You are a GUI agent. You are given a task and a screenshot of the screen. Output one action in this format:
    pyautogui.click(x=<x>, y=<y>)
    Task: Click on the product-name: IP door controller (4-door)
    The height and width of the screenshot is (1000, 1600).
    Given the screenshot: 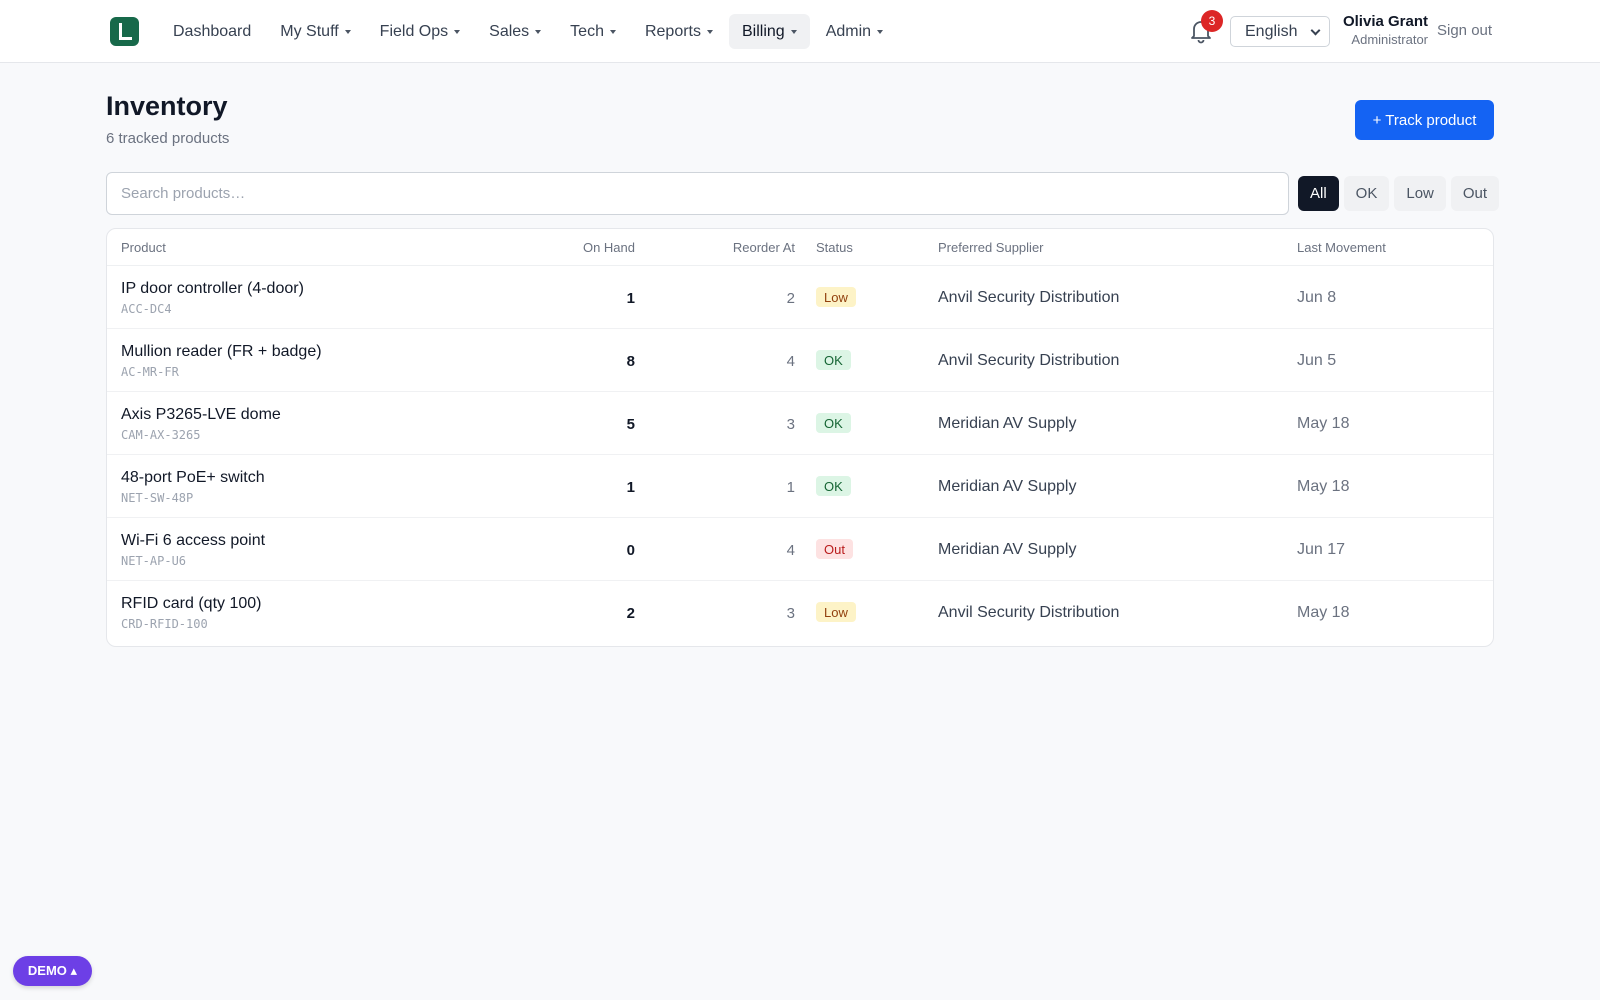 What is the action you would take?
    pyautogui.click(x=212, y=288)
    